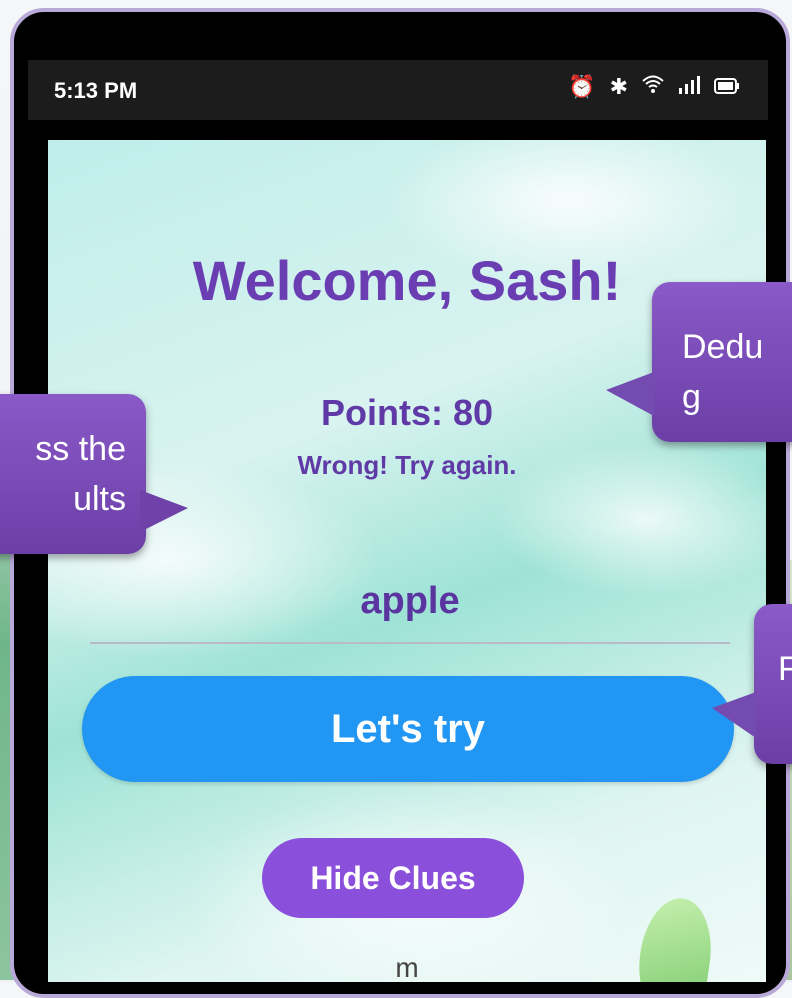  I want to click on callout-right-top: Dedu g, so click(722, 362).